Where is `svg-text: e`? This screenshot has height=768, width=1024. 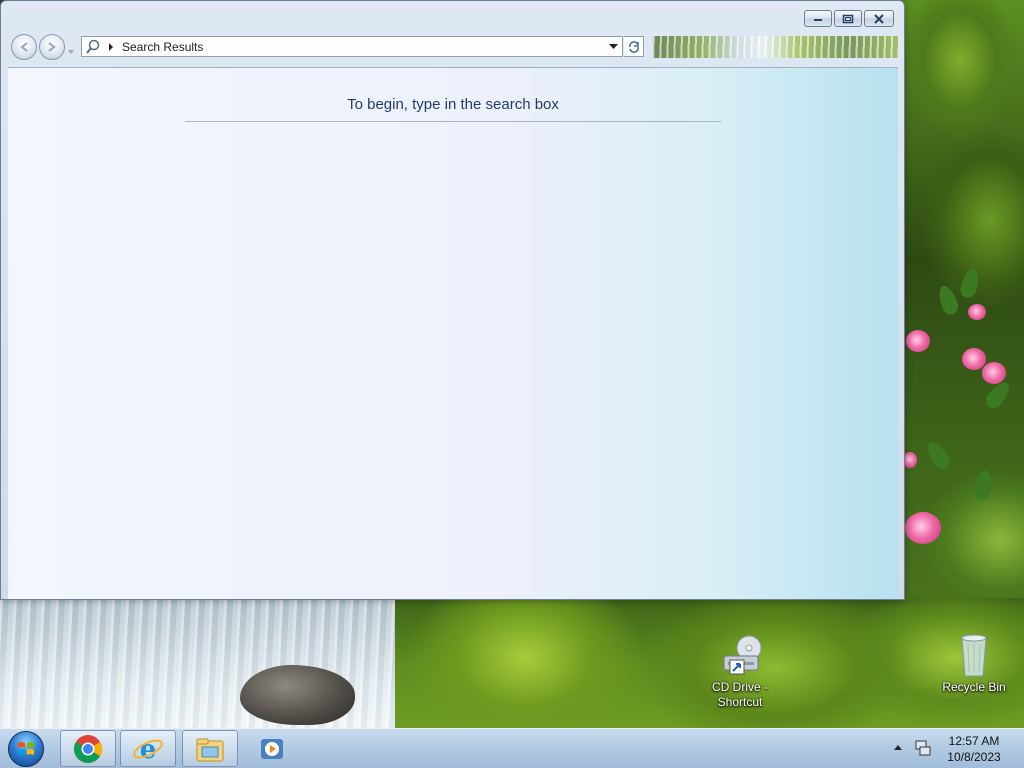
svg-text: e is located at coordinates (148, 750).